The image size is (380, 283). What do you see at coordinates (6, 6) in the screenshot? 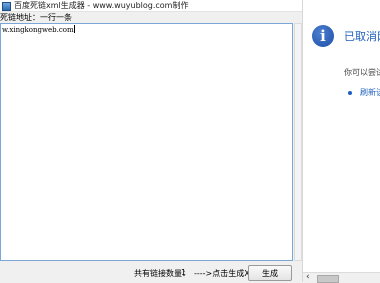
I see `app-icon` at bounding box center [6, 6].